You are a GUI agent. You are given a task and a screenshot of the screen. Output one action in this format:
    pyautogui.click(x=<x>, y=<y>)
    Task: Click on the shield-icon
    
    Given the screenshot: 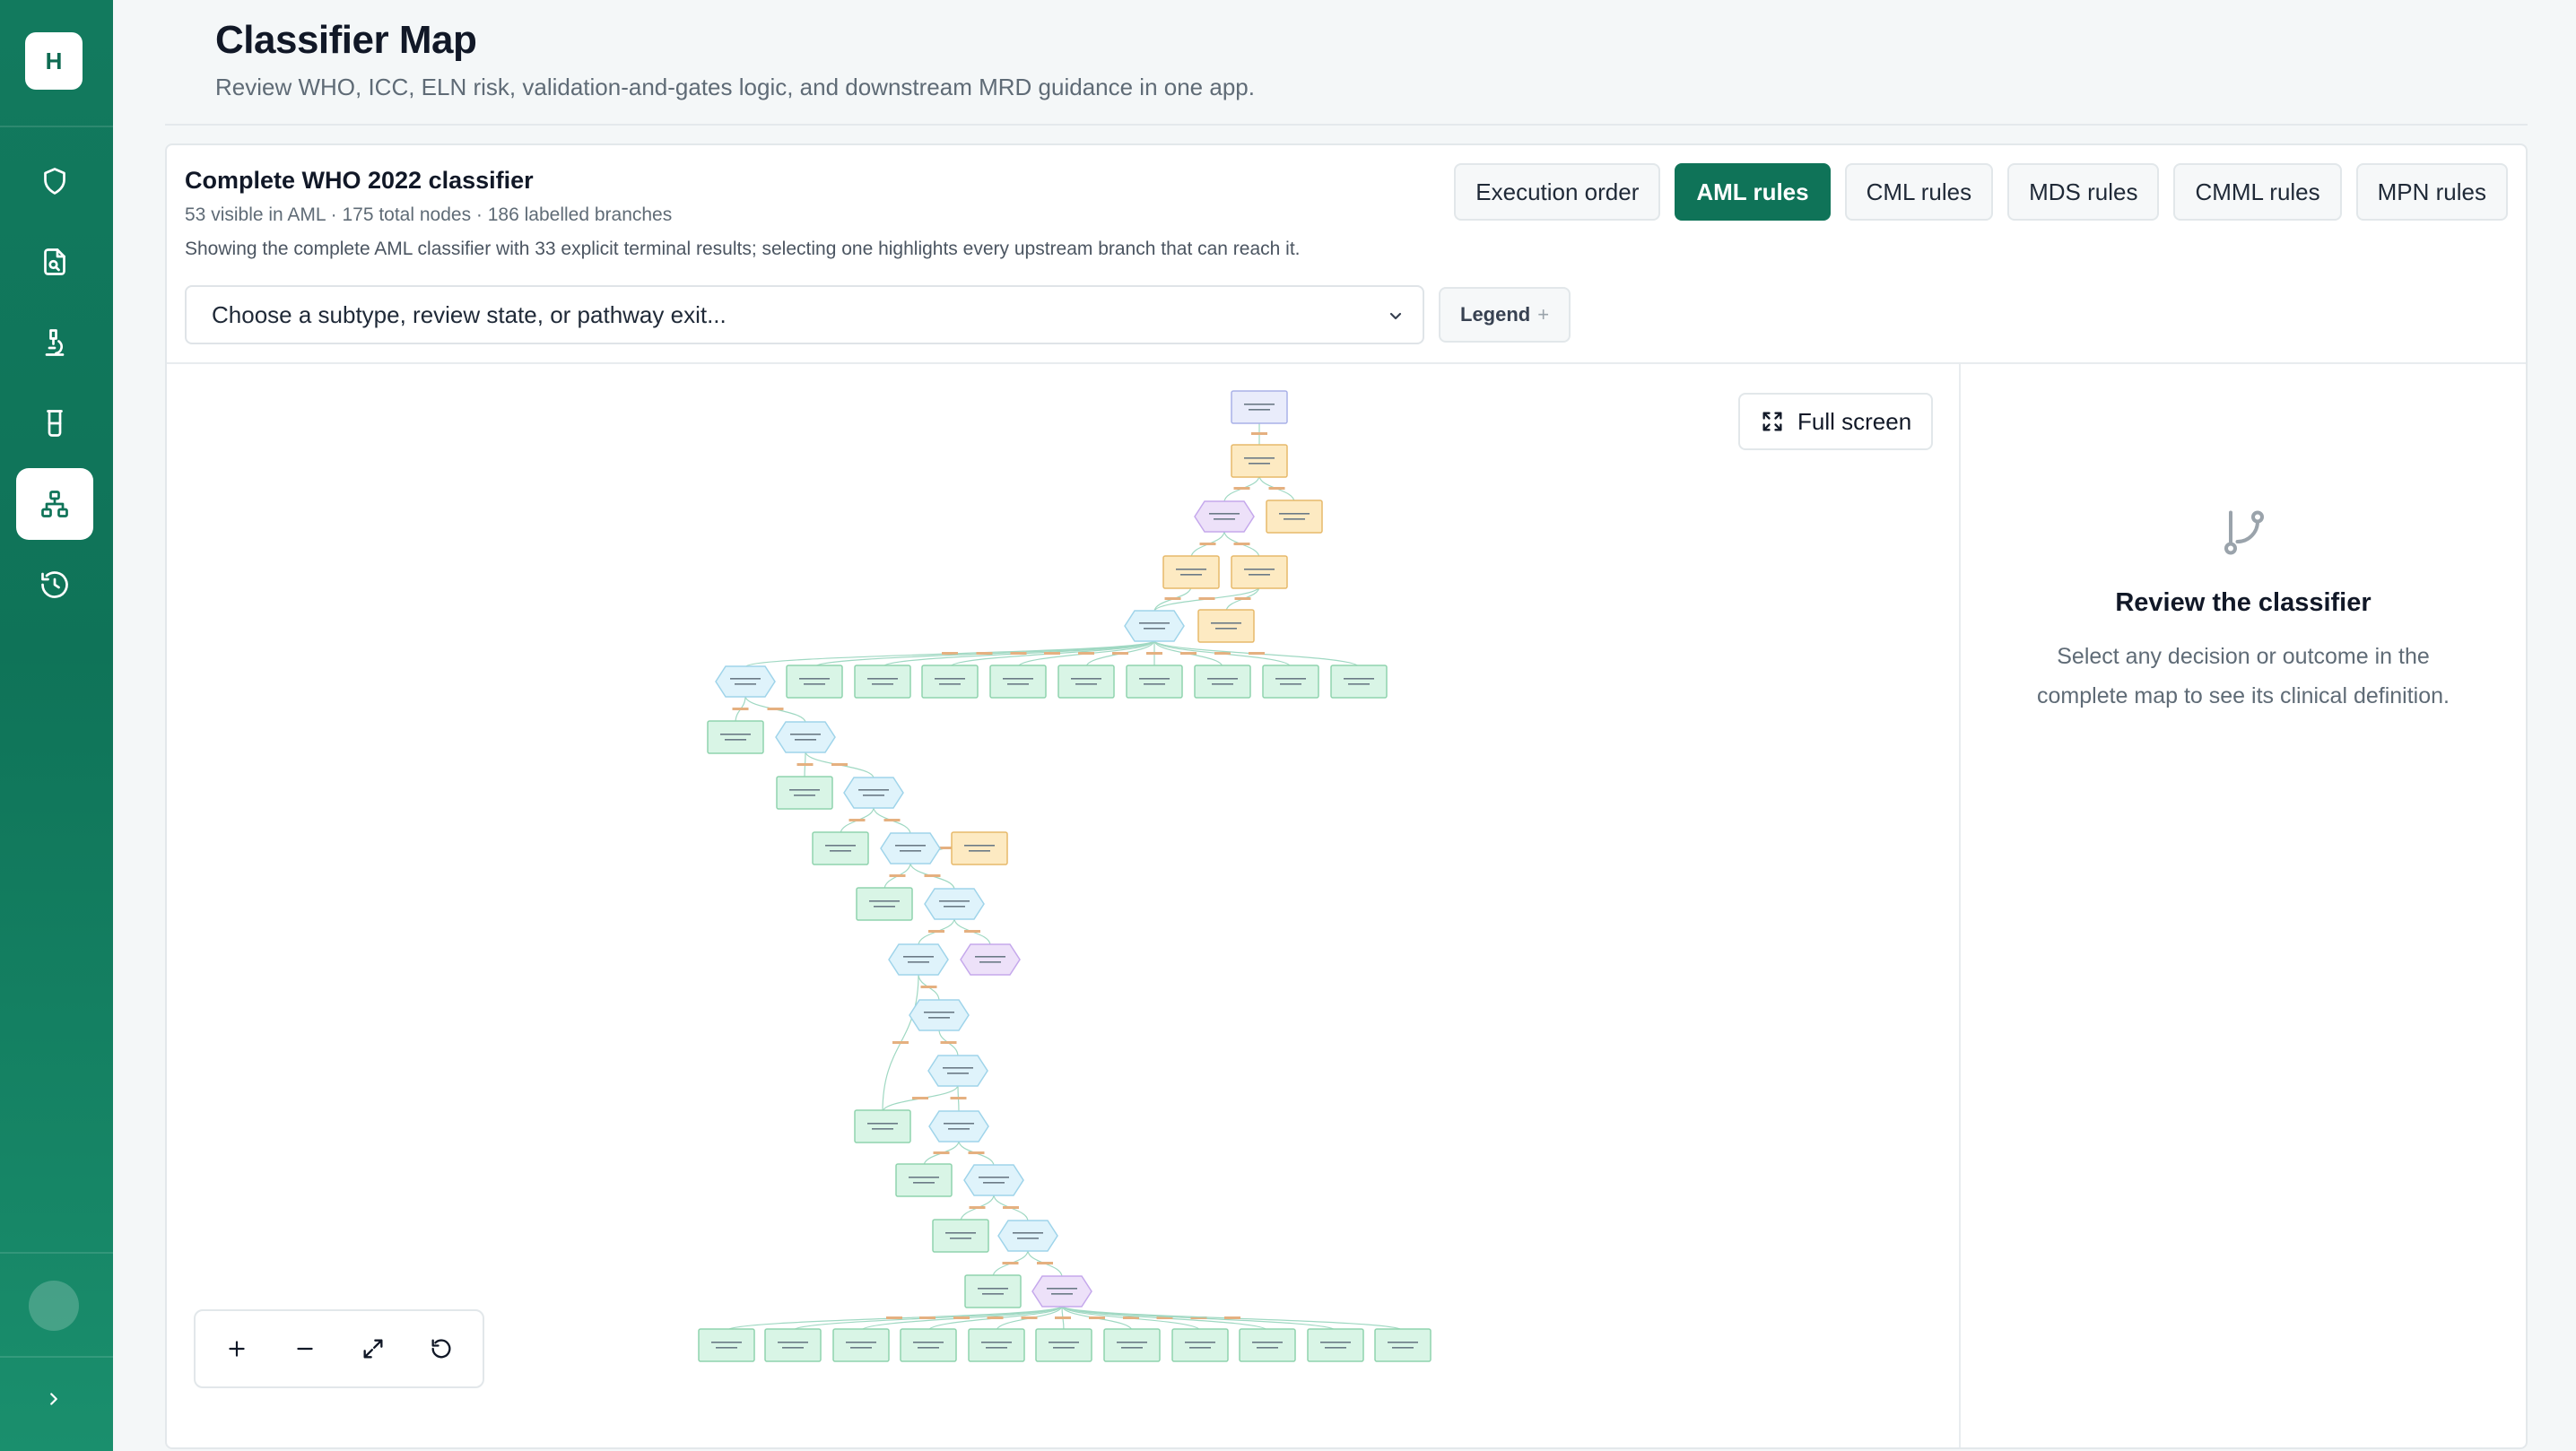 What is the action you would take?
    pyautogui.click(x=54, y=181)
    